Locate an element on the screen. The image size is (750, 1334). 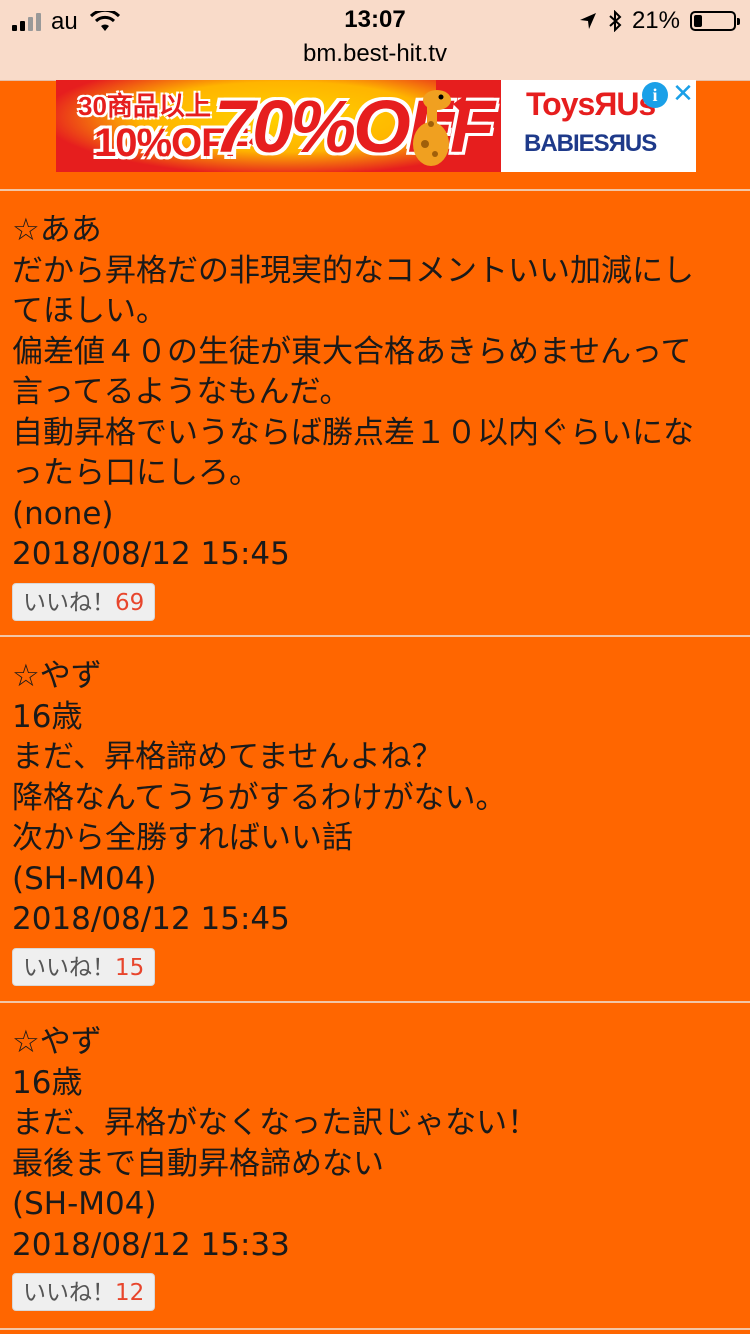
battery-fill is located at coordinates (698, 21).